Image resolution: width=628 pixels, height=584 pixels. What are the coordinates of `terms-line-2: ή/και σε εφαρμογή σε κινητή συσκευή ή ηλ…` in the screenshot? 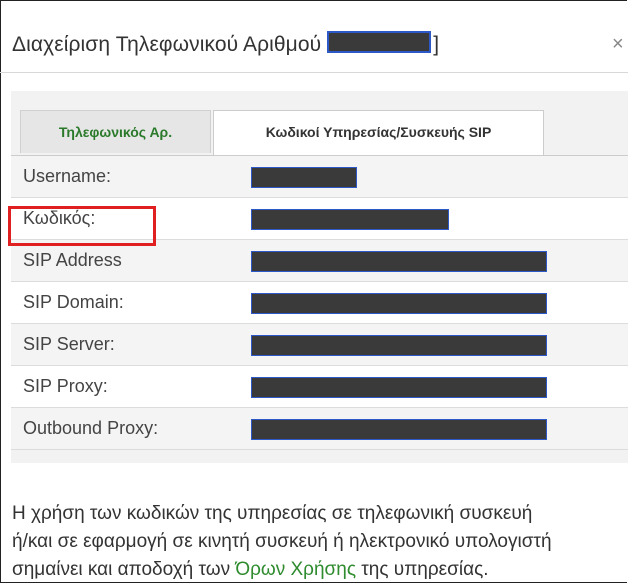 It's located at (282, 541).